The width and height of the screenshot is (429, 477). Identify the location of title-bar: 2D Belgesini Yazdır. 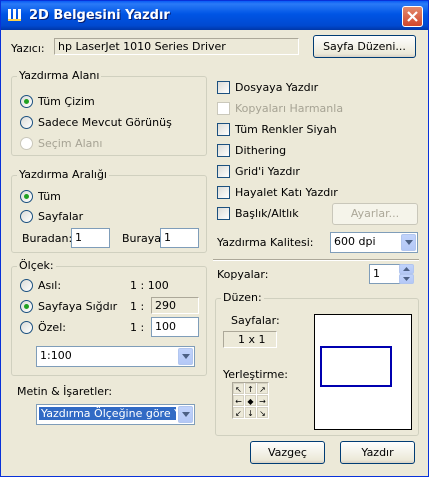
(214, 15).